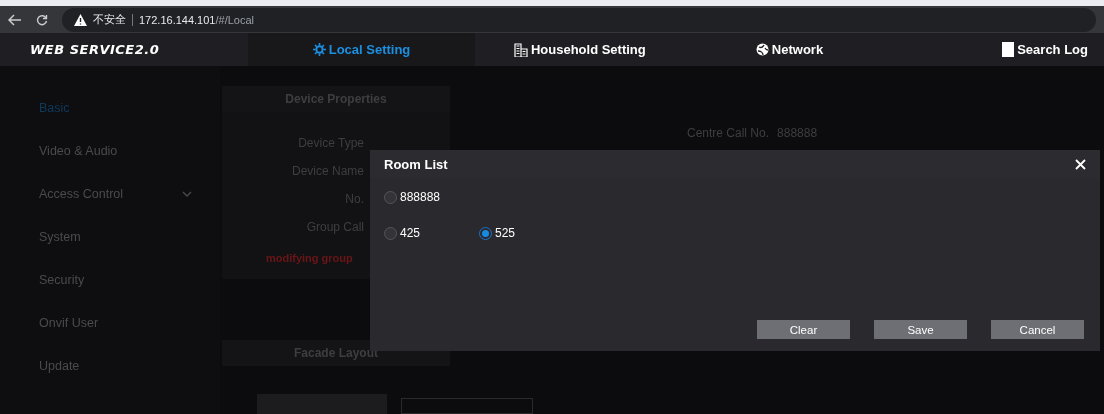 This screenshot has height=414, width=1104. I want to click on chevron-down-icon, so click(187, 193).